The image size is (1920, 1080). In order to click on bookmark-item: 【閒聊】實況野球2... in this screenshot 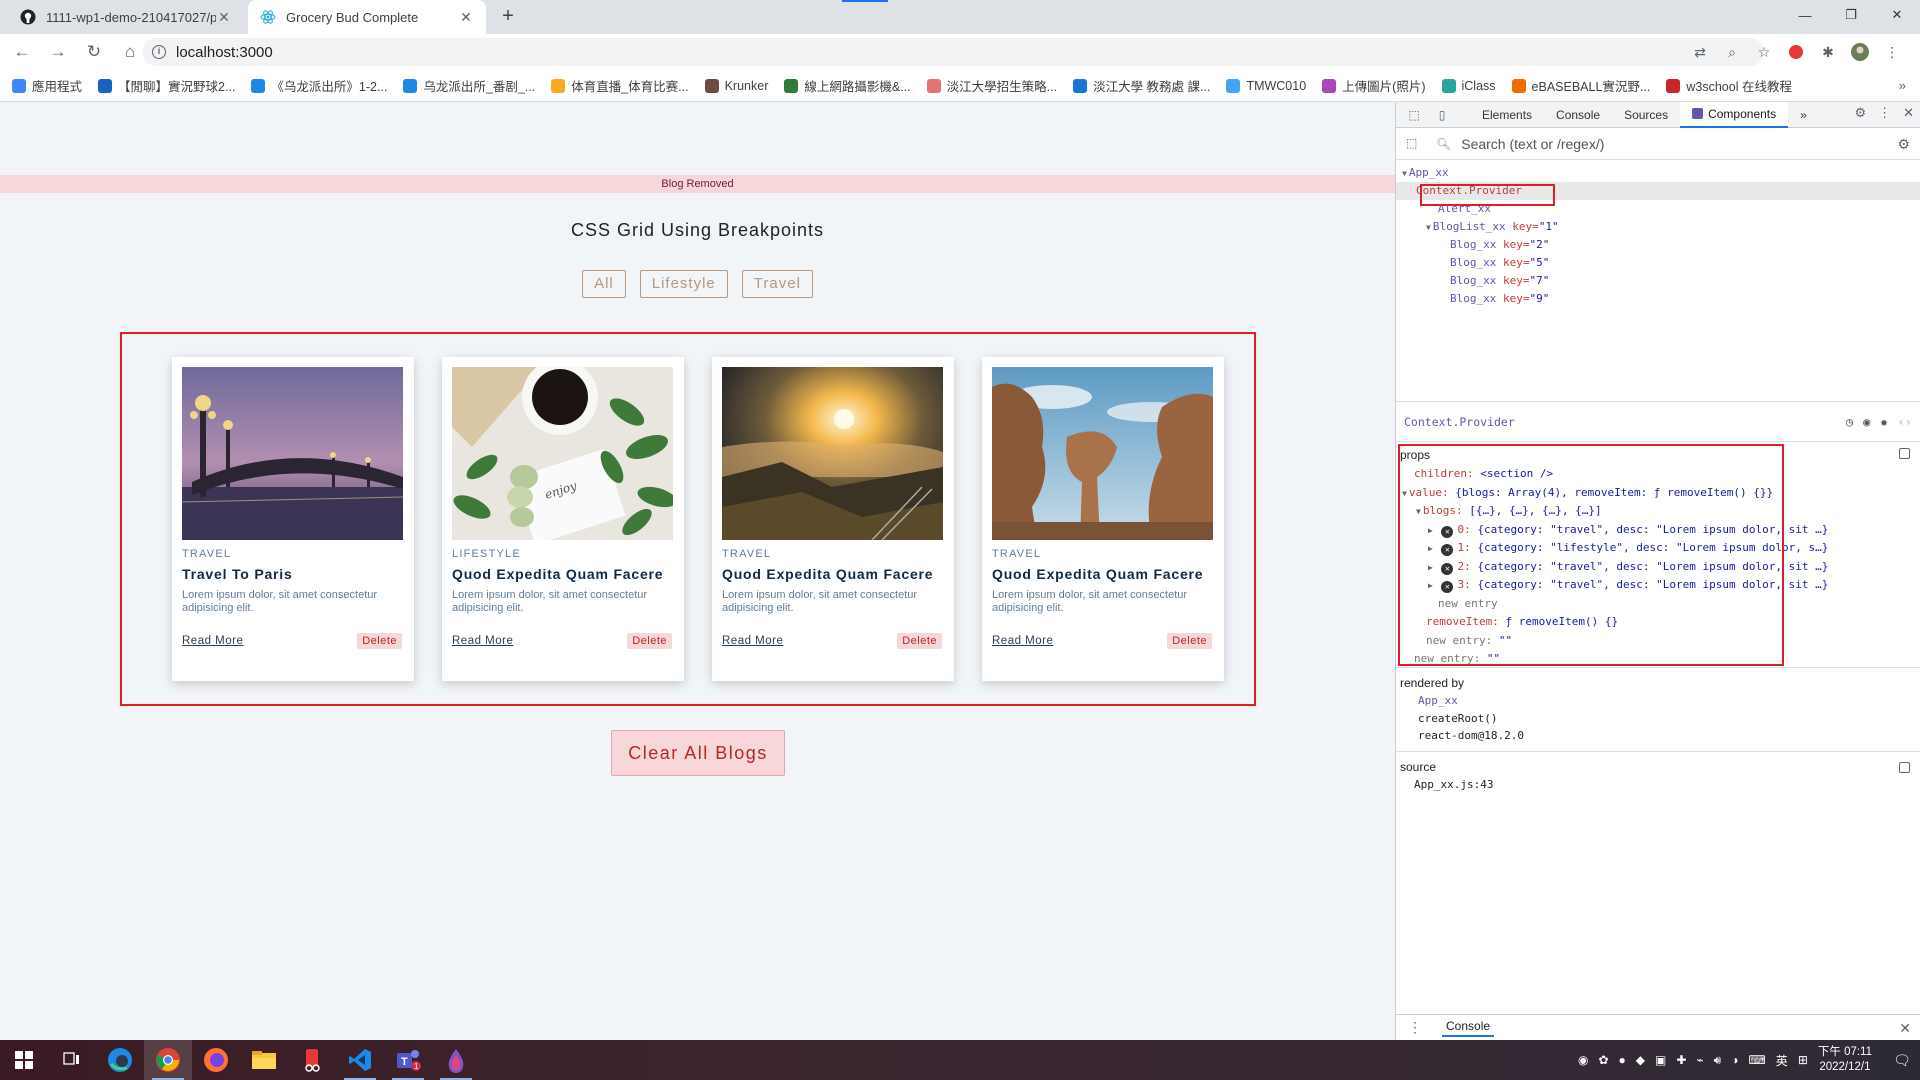, I will do `click(166, 85)`.